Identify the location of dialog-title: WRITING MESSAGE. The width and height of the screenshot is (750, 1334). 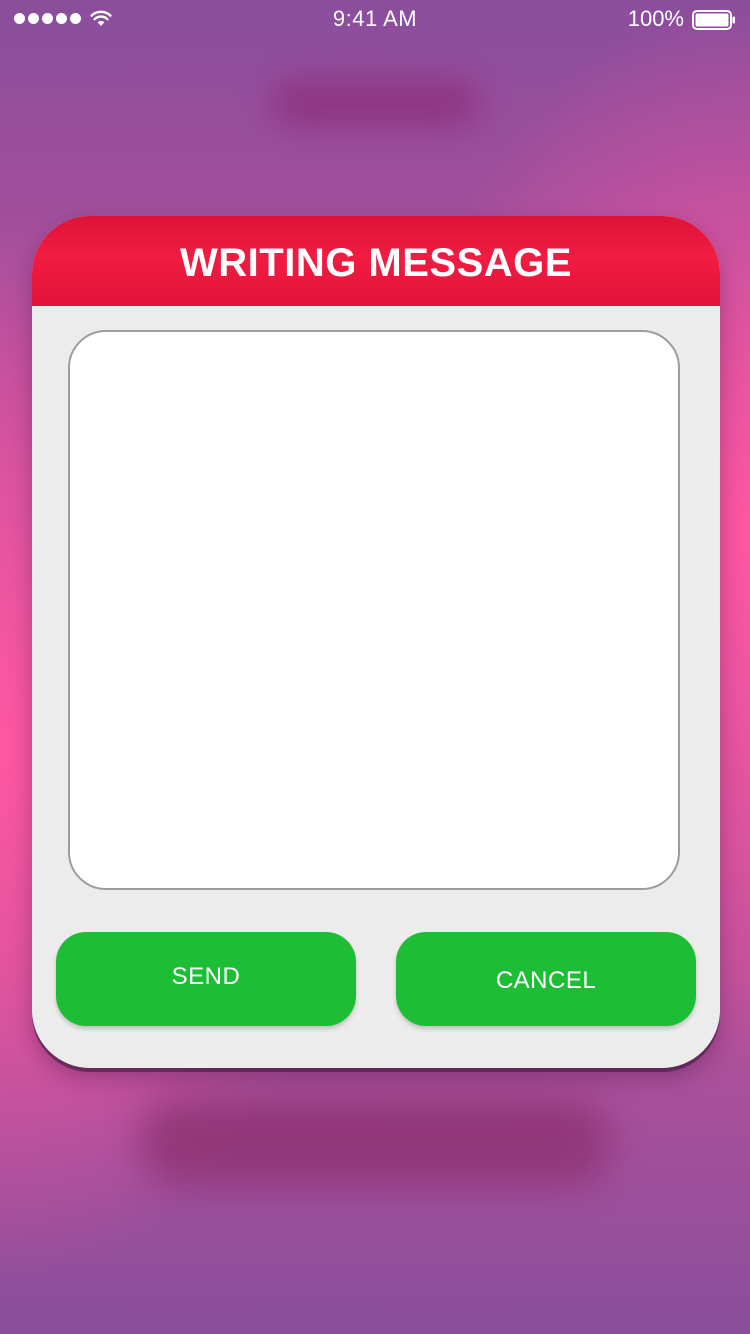
(376, 262).